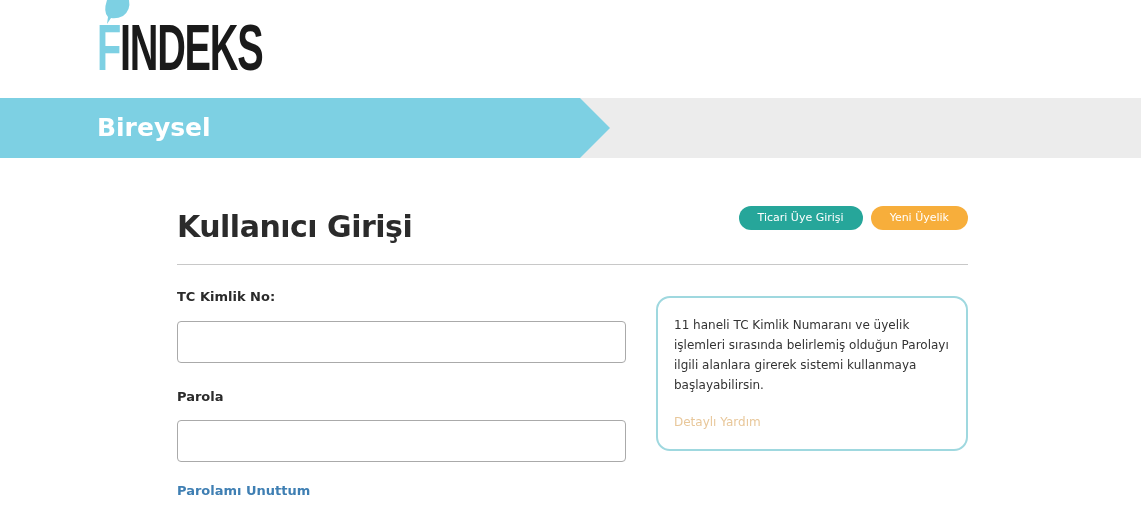 Image resolution: width=1141 pixels, height=525 pixels. What do you see at coordinates (154, 128) in the screenshot?
I see `banner-title: Bireysel` at bounding box center [154, 128].